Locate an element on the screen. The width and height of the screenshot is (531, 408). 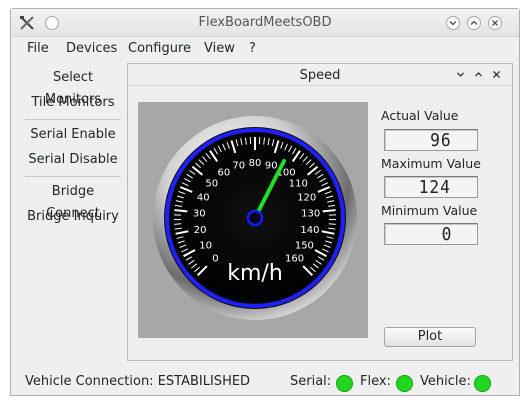
title-bar: FlexBoardMeetsOBD is located at coordinates (265, 23).